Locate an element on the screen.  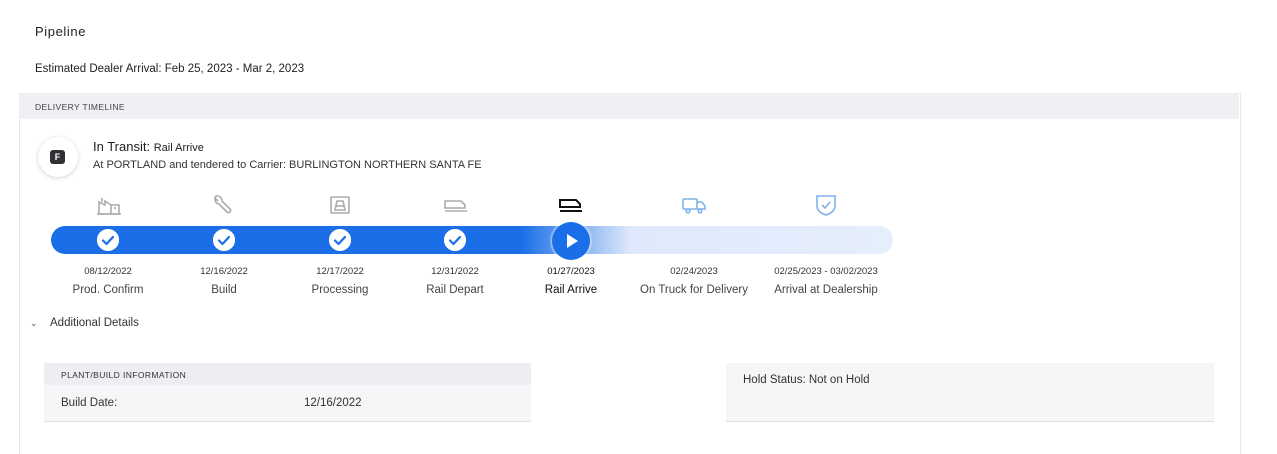
delivery-timeline-header is located at coordinates (629, 106).